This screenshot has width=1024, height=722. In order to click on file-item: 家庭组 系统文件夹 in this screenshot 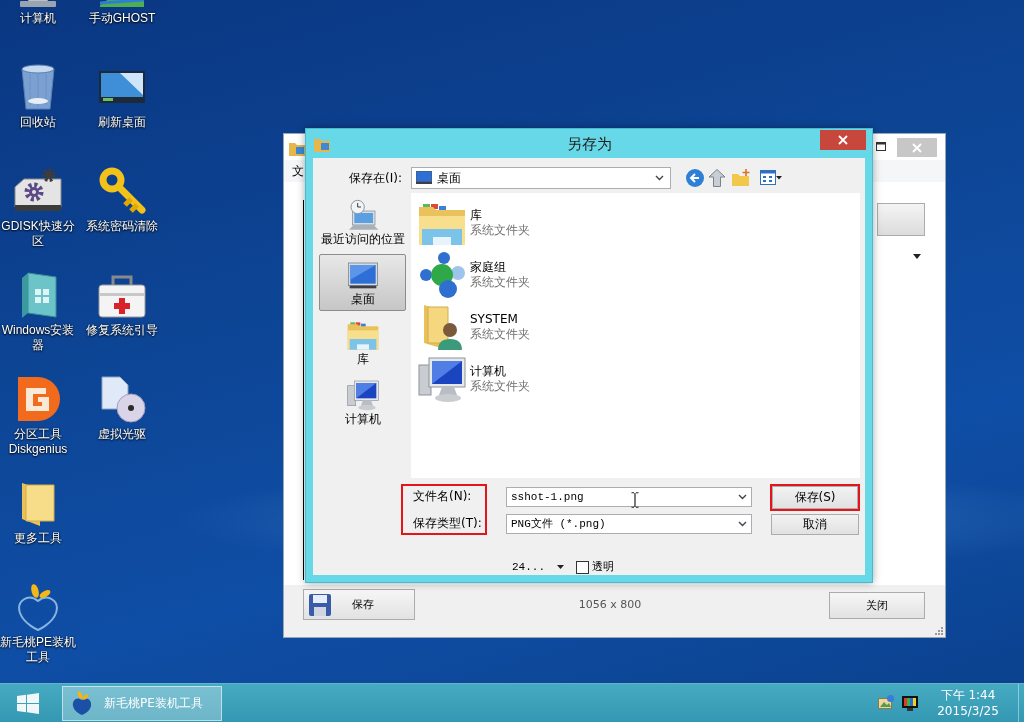, I will do `click(478, 275)`.